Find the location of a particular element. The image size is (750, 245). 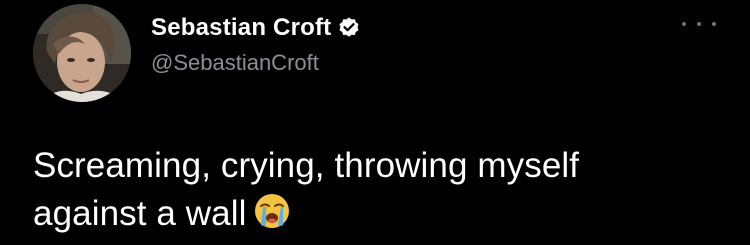

avatar is located at coordinates (82, 53).